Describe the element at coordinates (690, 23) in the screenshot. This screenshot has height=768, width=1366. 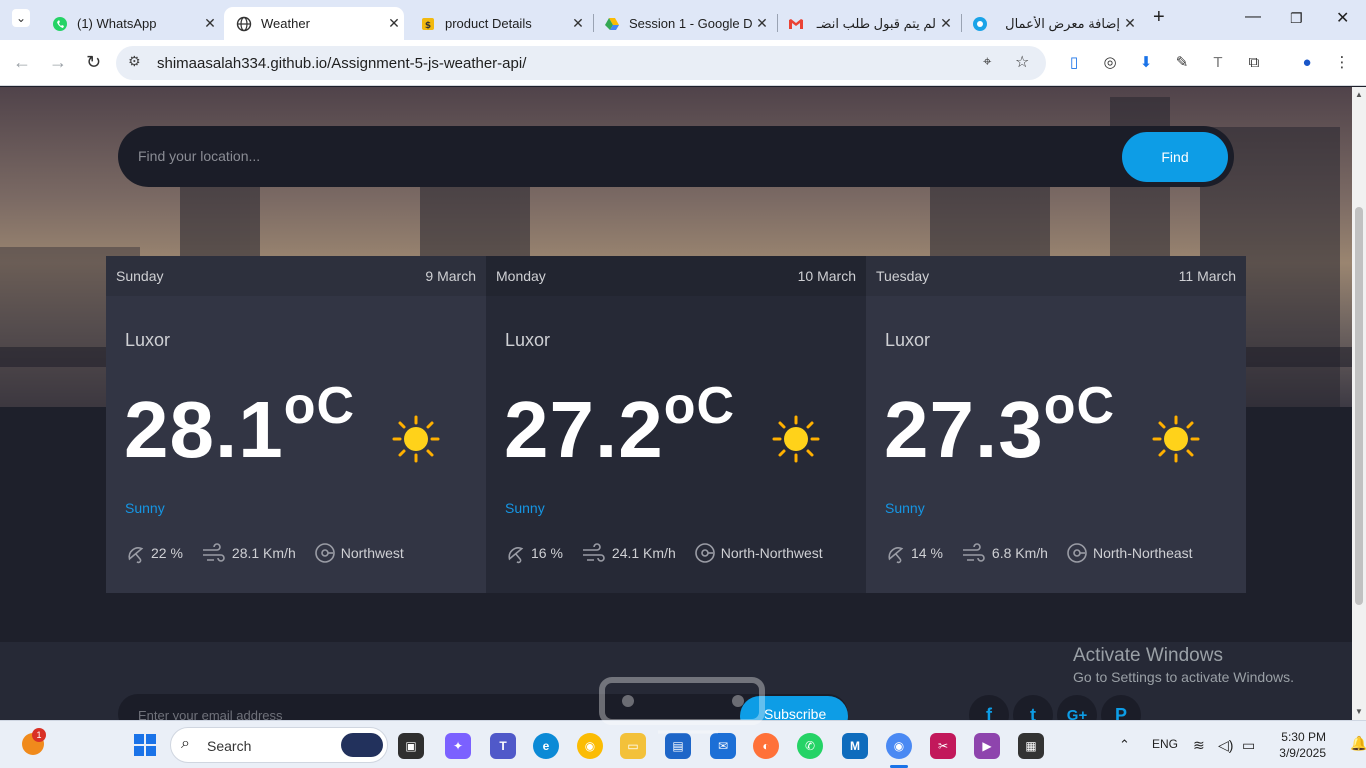
I see `tab-title: Session 1 - Google Dr` at that location.